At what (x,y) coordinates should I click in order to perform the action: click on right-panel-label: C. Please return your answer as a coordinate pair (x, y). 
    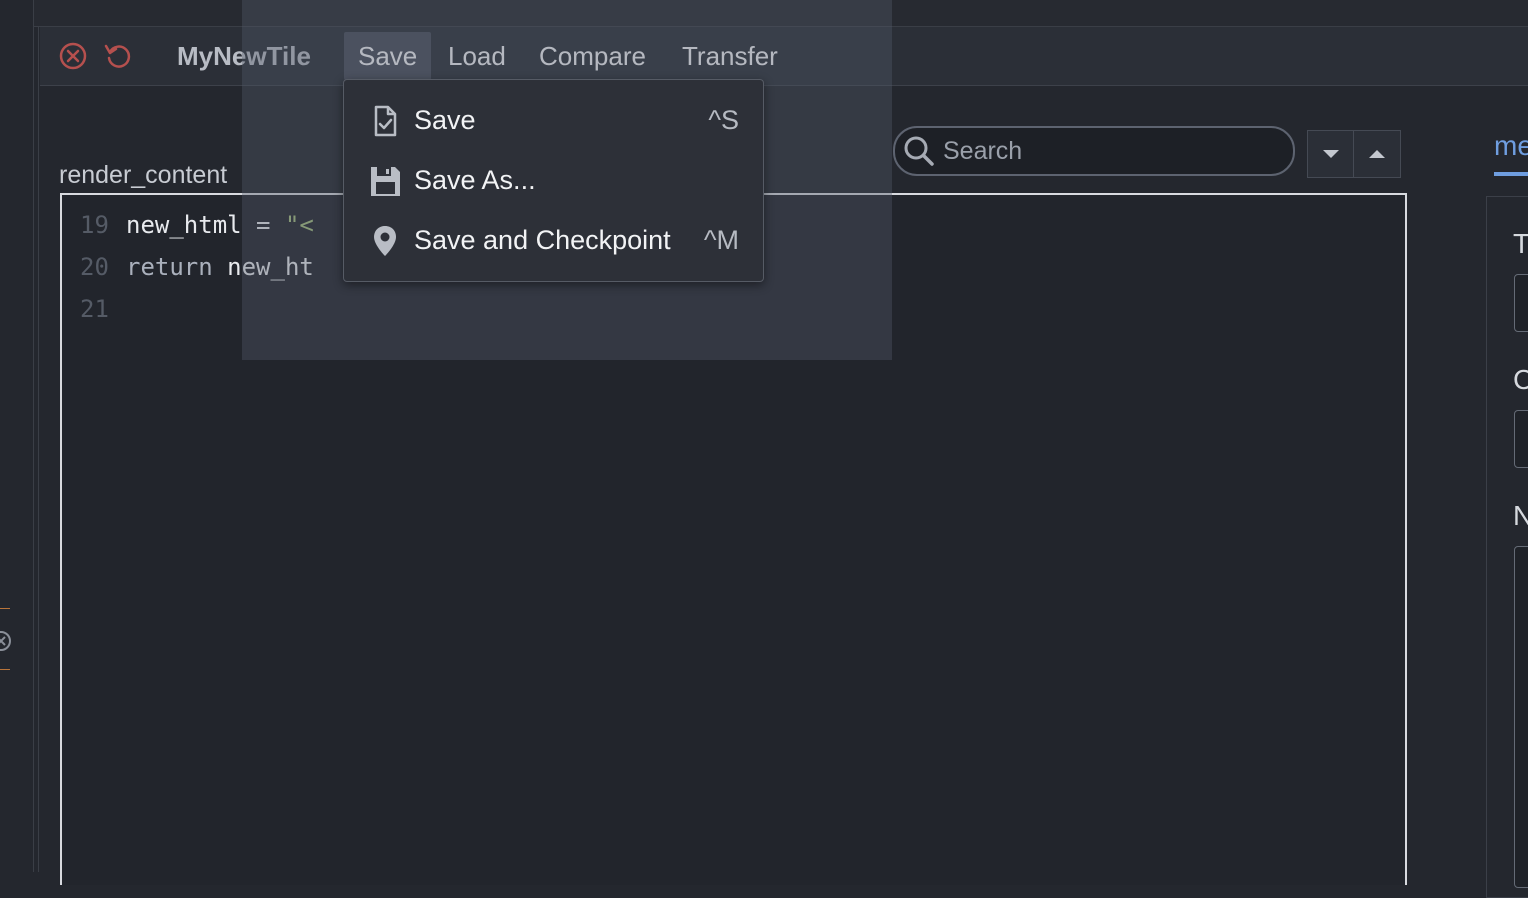
    Looking at the image, I should click on (1520, 379).